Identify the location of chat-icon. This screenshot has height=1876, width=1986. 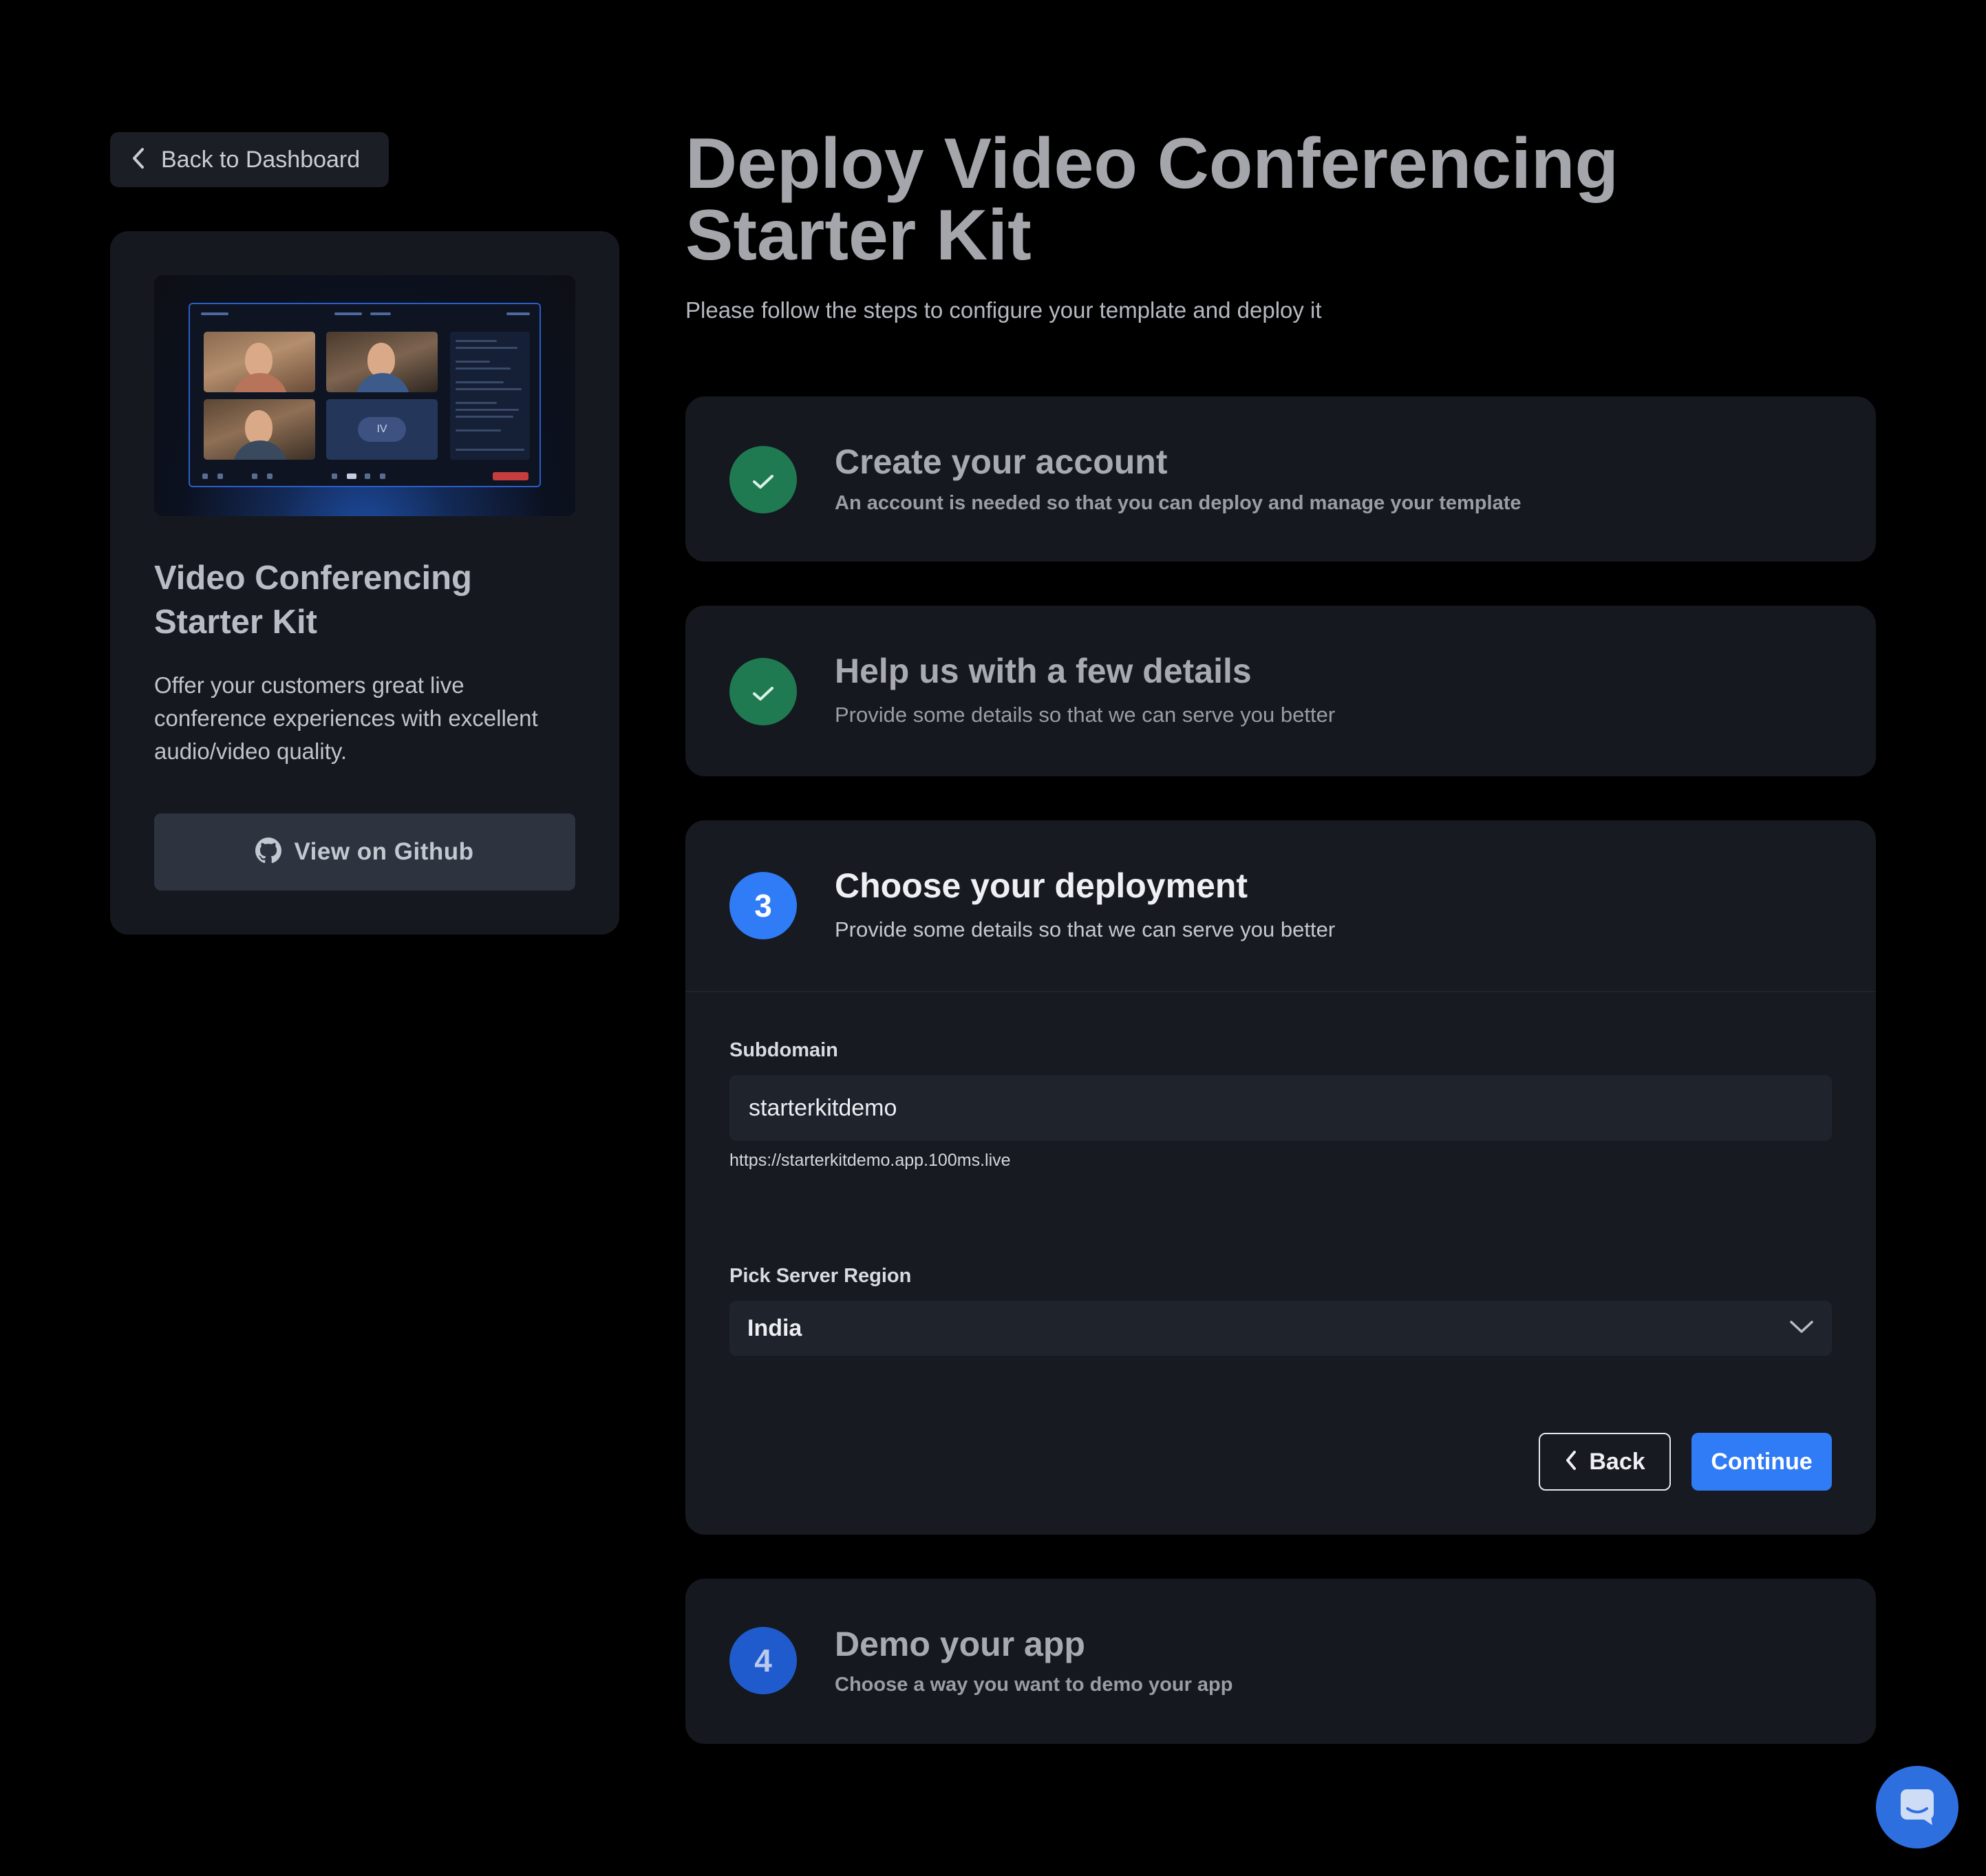
(1917, 1807).